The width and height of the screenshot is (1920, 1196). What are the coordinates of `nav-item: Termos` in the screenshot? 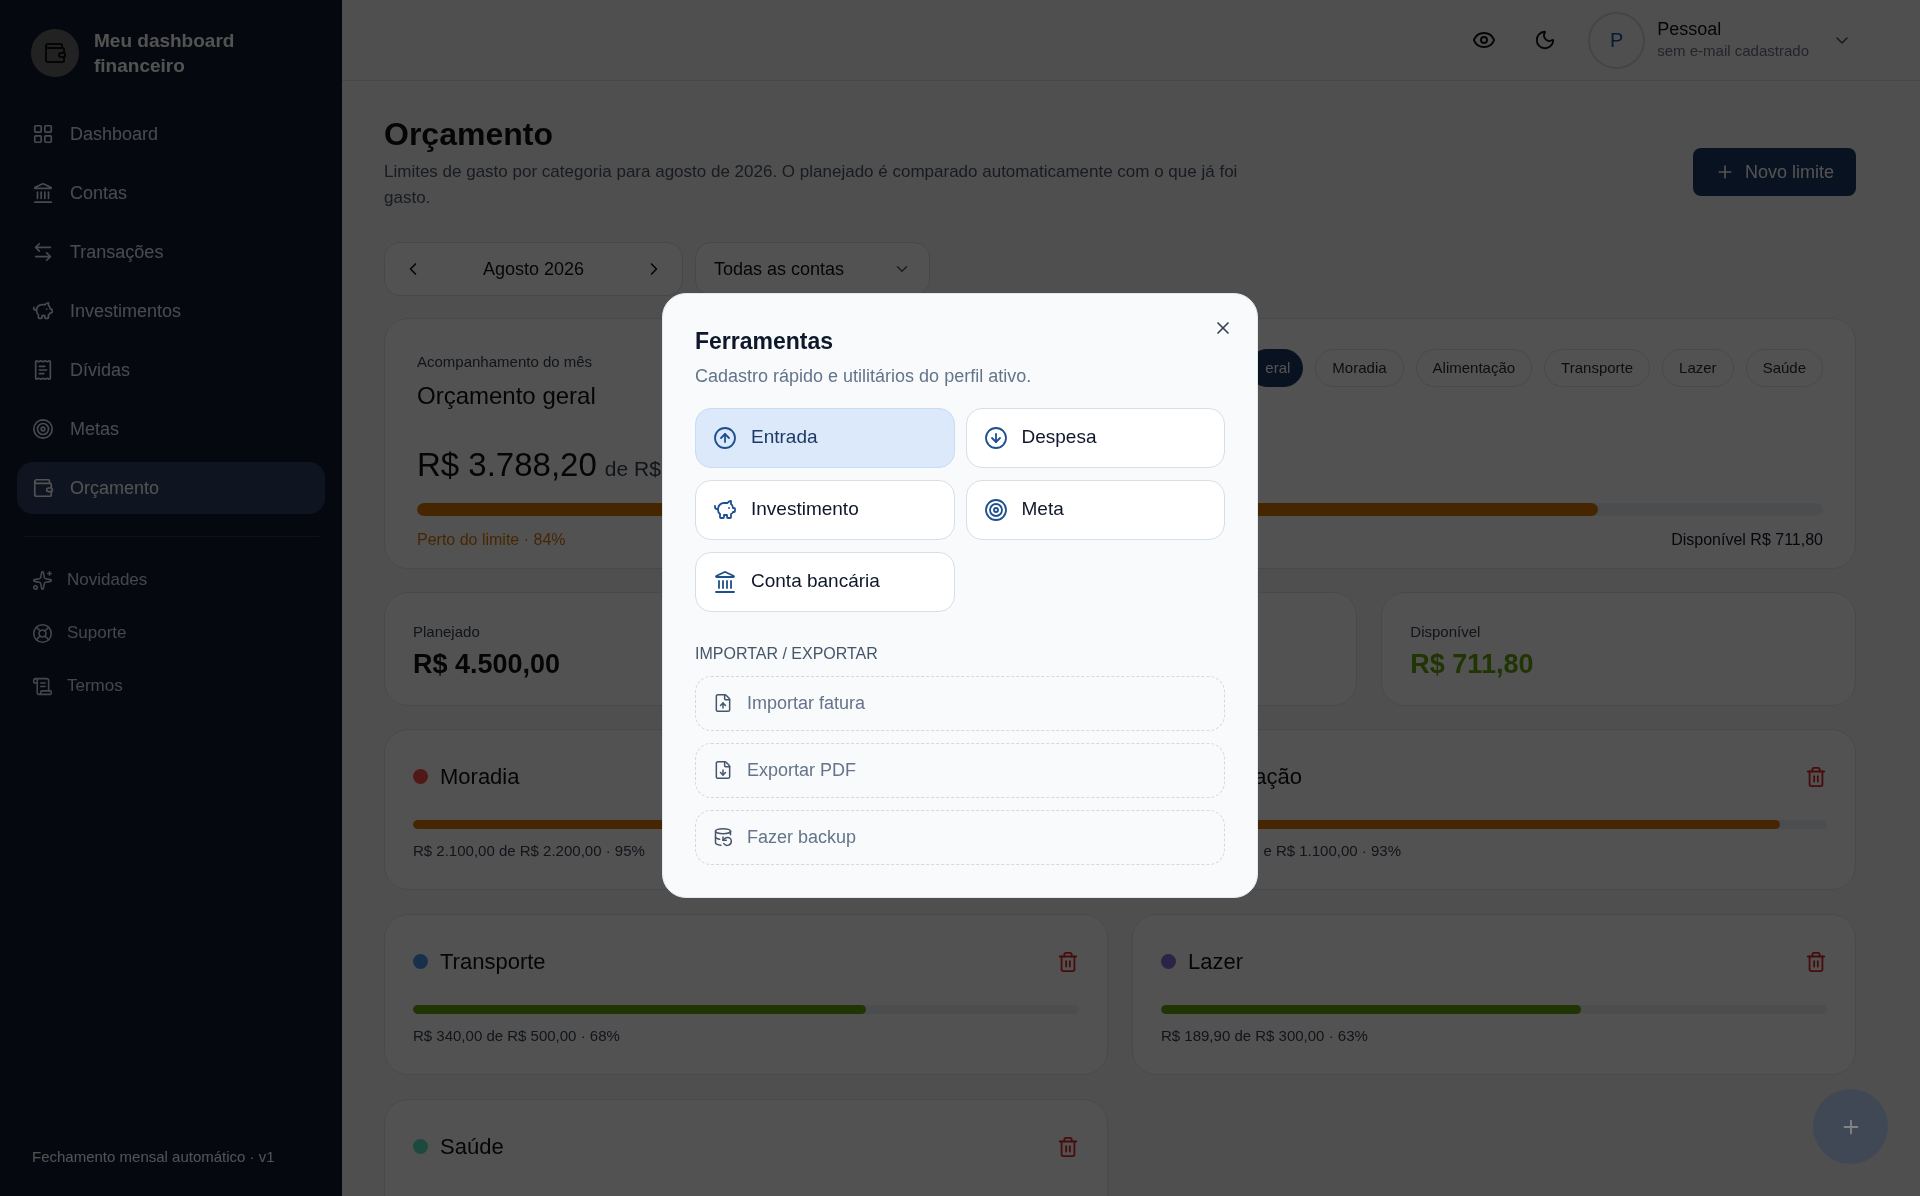 It's located at (171, 686).